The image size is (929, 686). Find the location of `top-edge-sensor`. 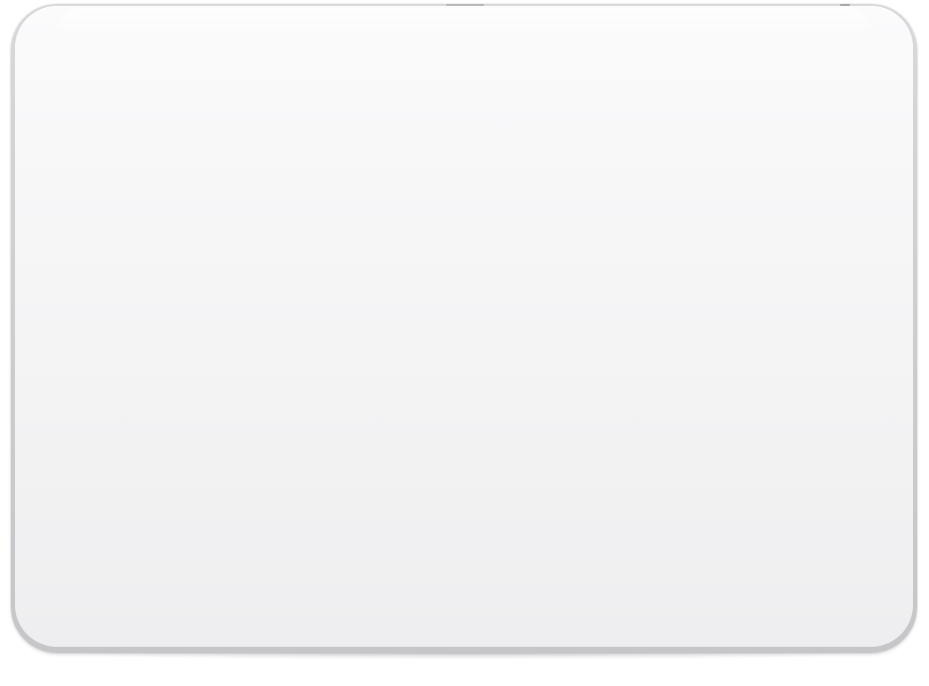

top-edge-sensor is located at coordinates (465, 5).